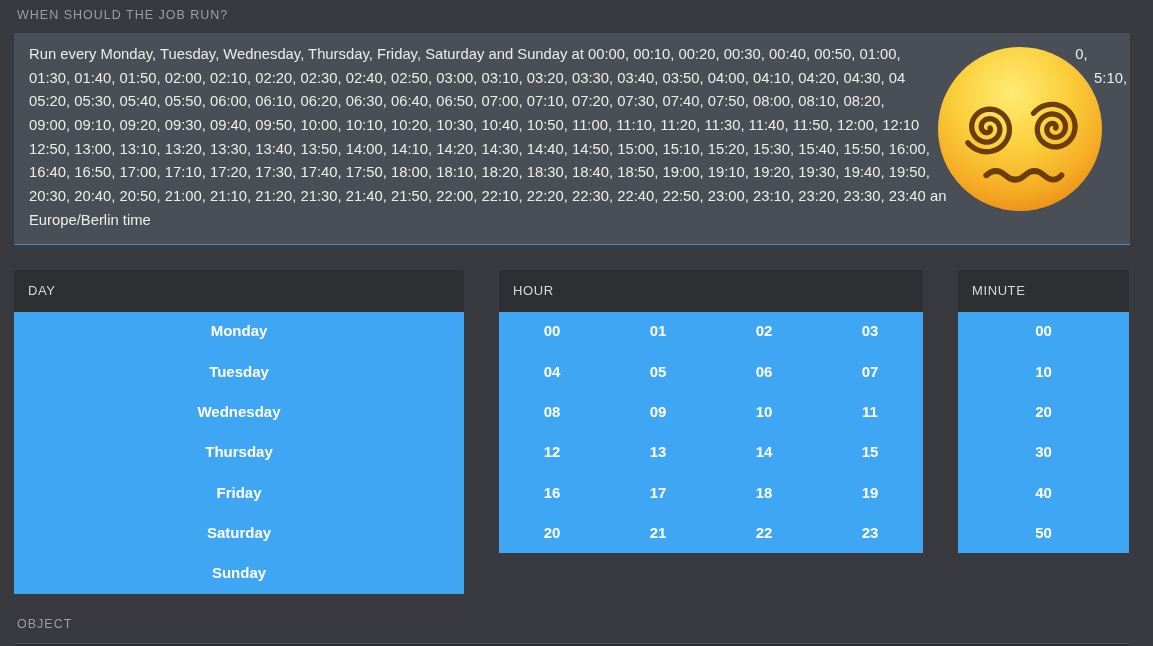 This screenshot has height=646, width=1153. What do you see at coordinates (552, 492) in the screenshot?
I see `hour-option: 16` at bounding box center [552, 492].